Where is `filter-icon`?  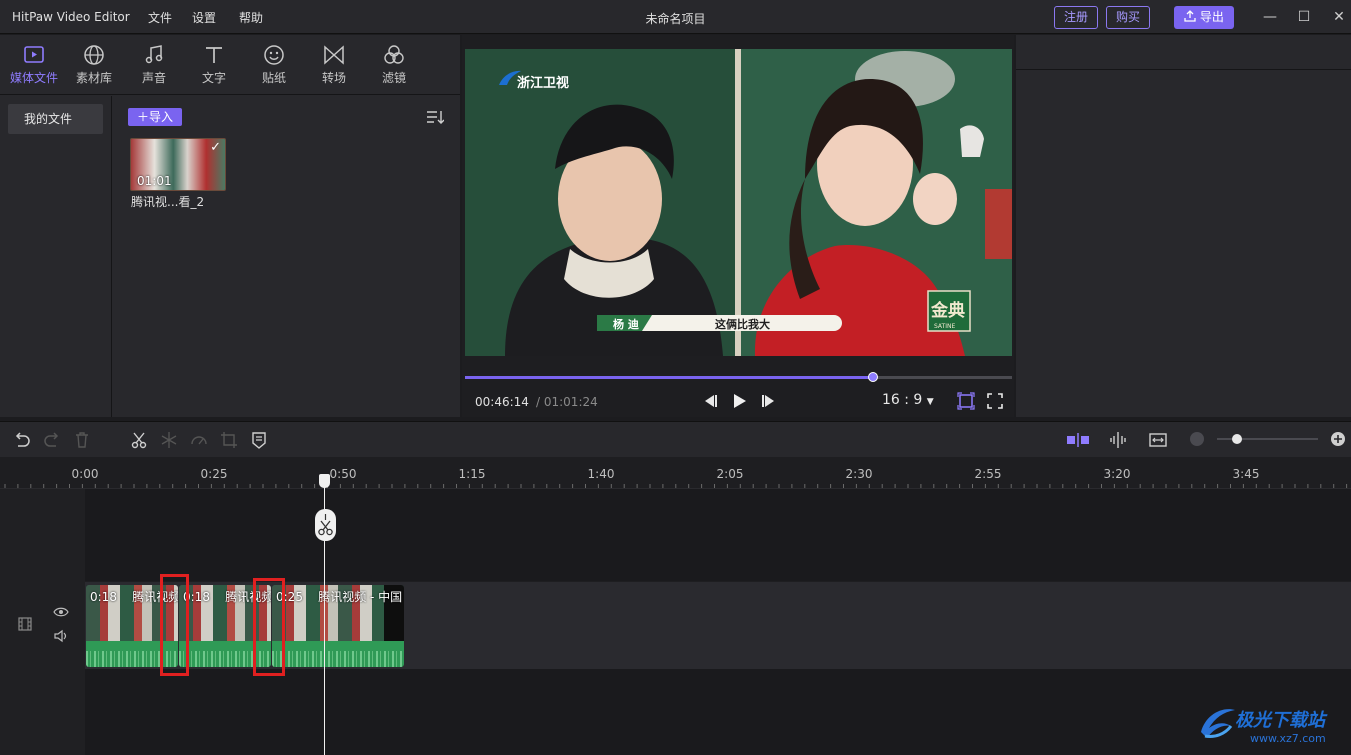
filter-icon is located at coordinates (394, 54).